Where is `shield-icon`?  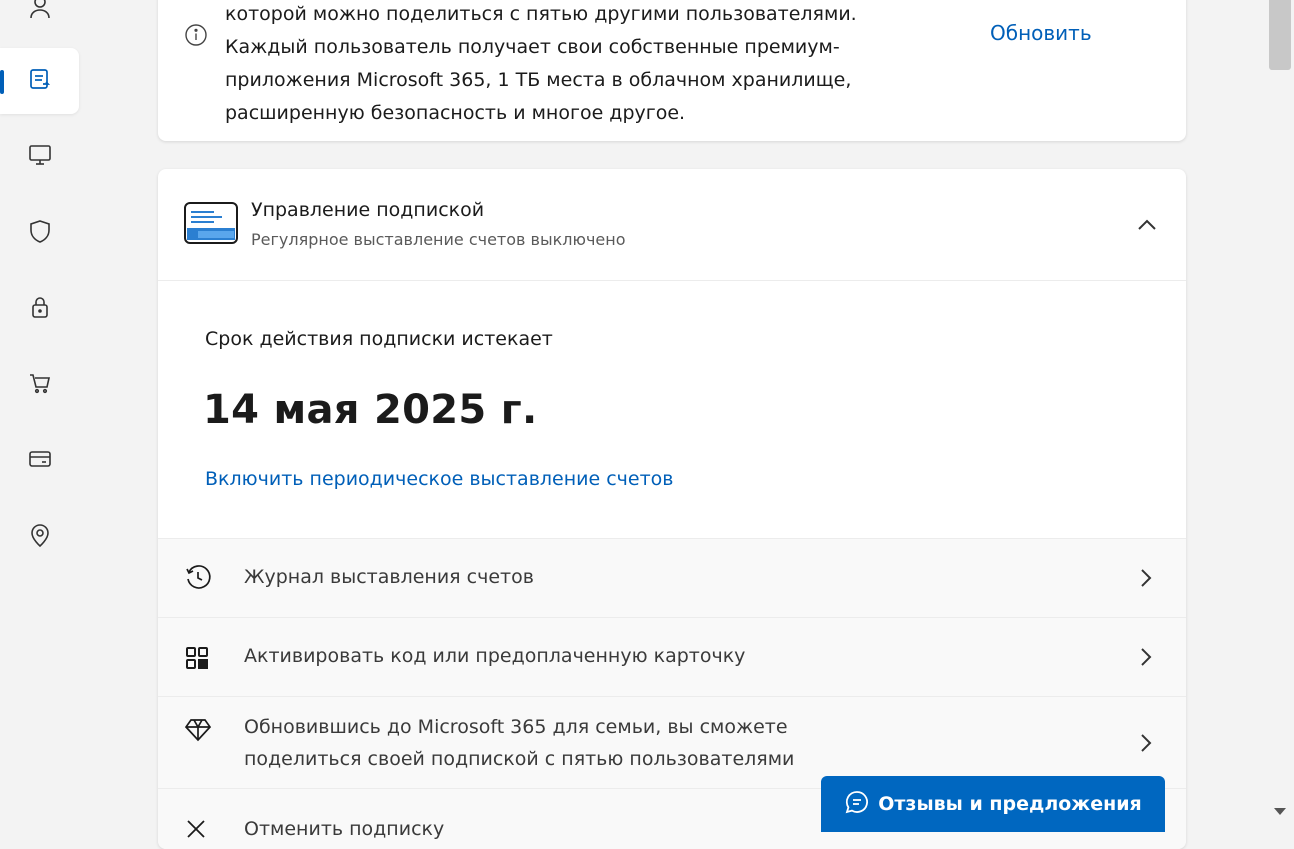
shield-icon is located at coordinates (40, 233).